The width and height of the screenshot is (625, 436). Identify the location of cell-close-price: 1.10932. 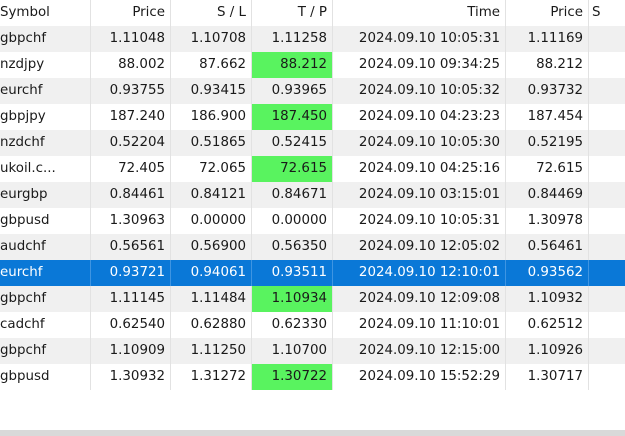
(547, 299).